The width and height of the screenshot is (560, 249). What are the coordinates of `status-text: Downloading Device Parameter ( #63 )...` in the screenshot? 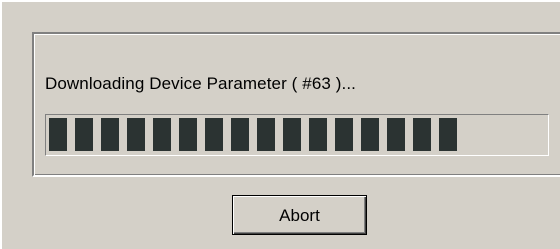 It's located at (200, 83).